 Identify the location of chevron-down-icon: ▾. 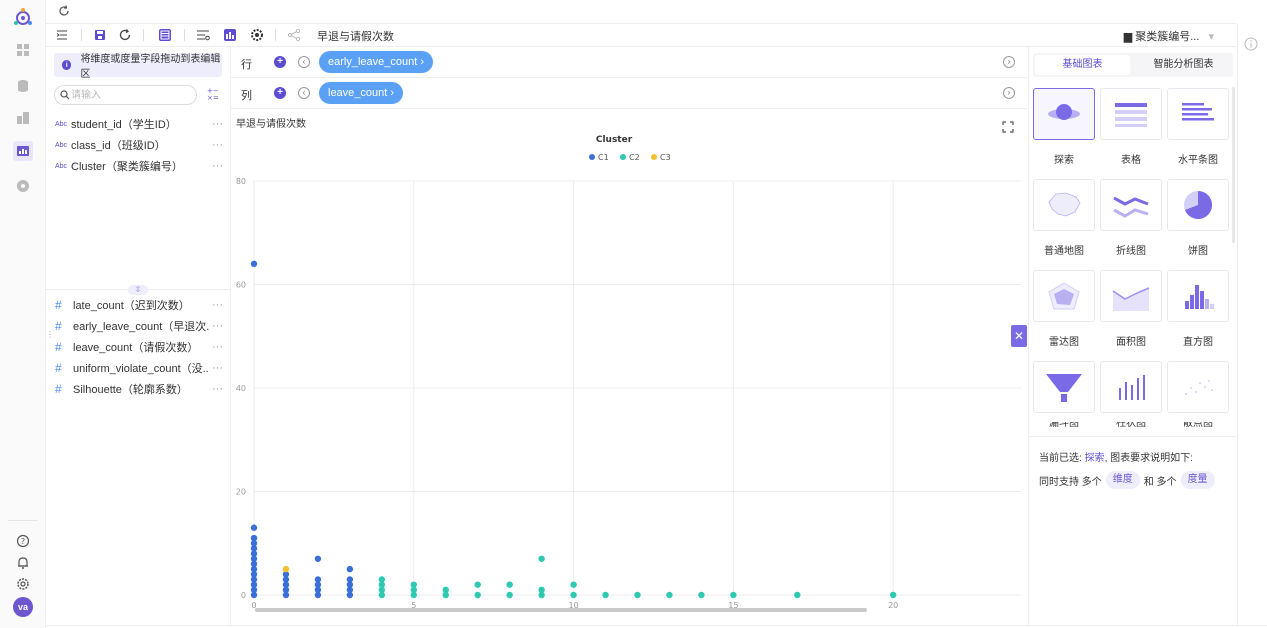
(1211, 37).